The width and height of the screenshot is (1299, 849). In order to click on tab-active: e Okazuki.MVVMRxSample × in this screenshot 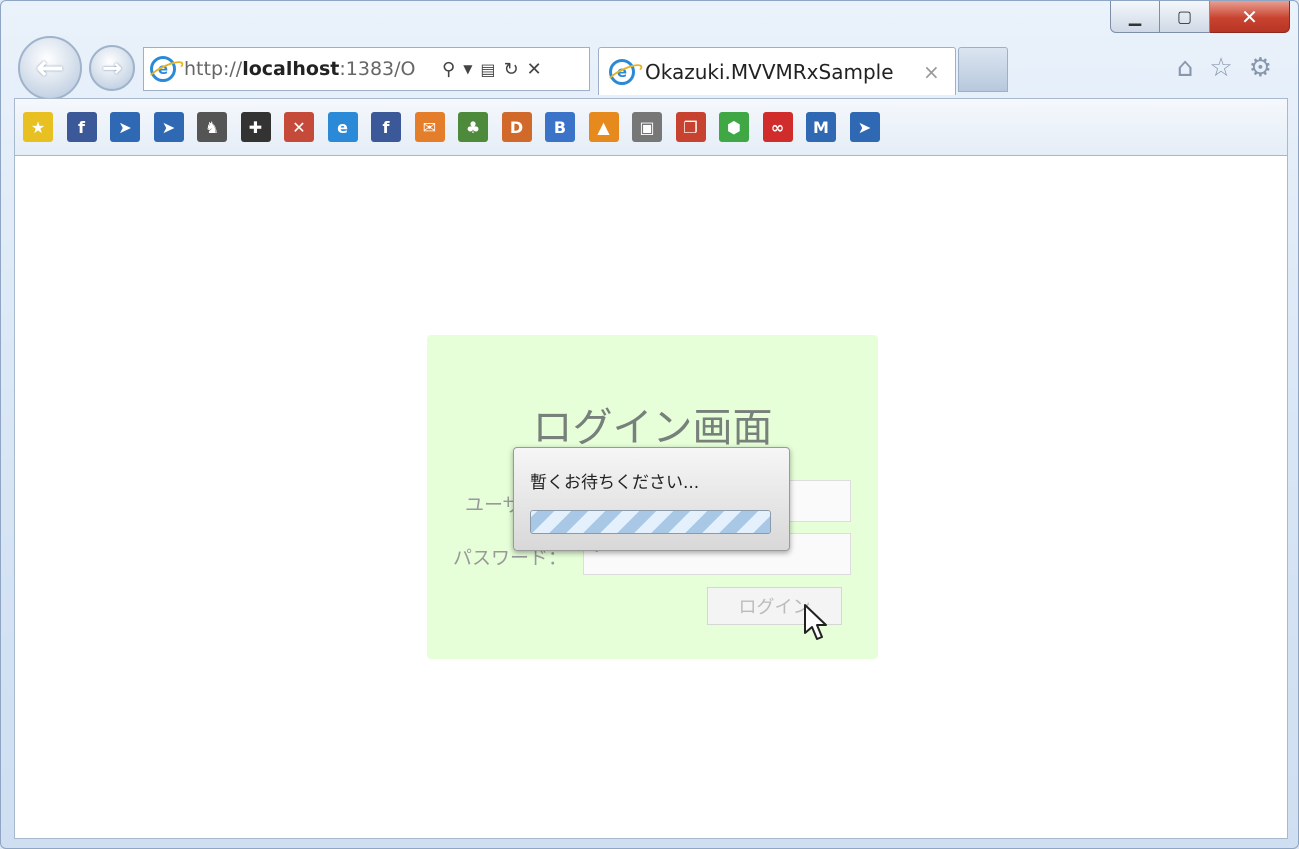, I will do `click(777, 71)`.